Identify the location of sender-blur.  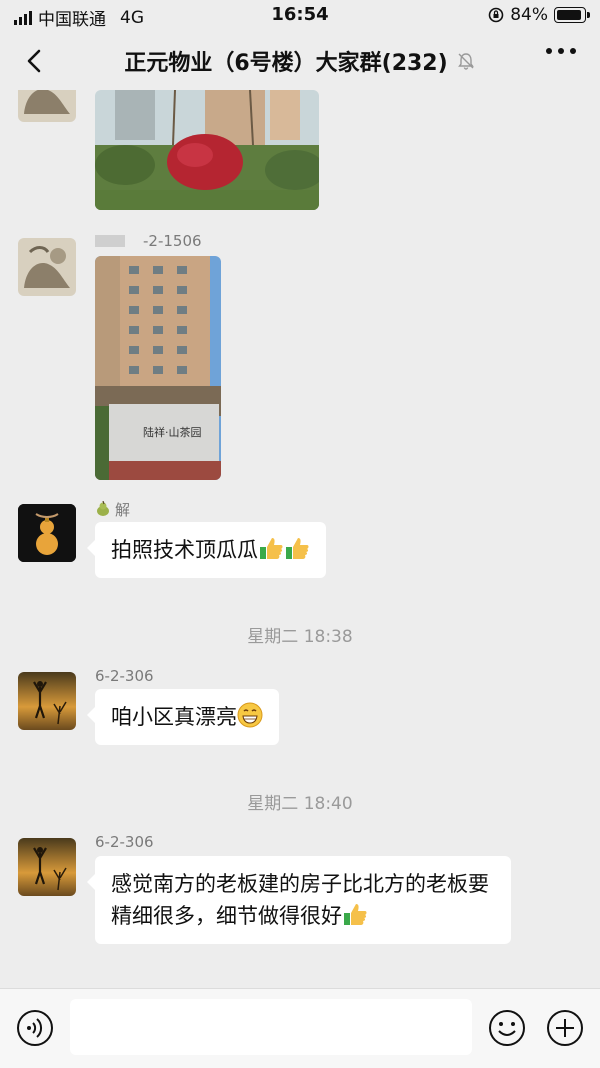
(110, 241).